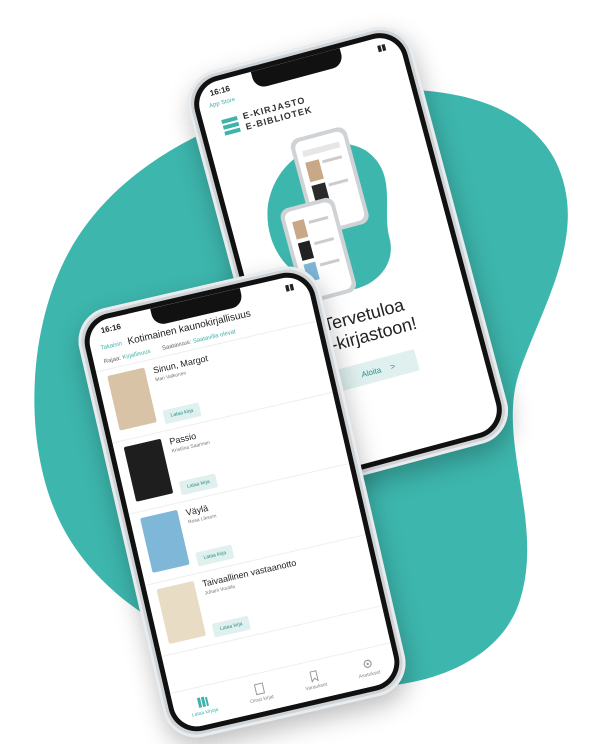 The image size is (593, 744). What do you see at coordinates (393, 366) in the screenshot?
I see `chevron-right-icon: >` at bounding box center [393, 366].